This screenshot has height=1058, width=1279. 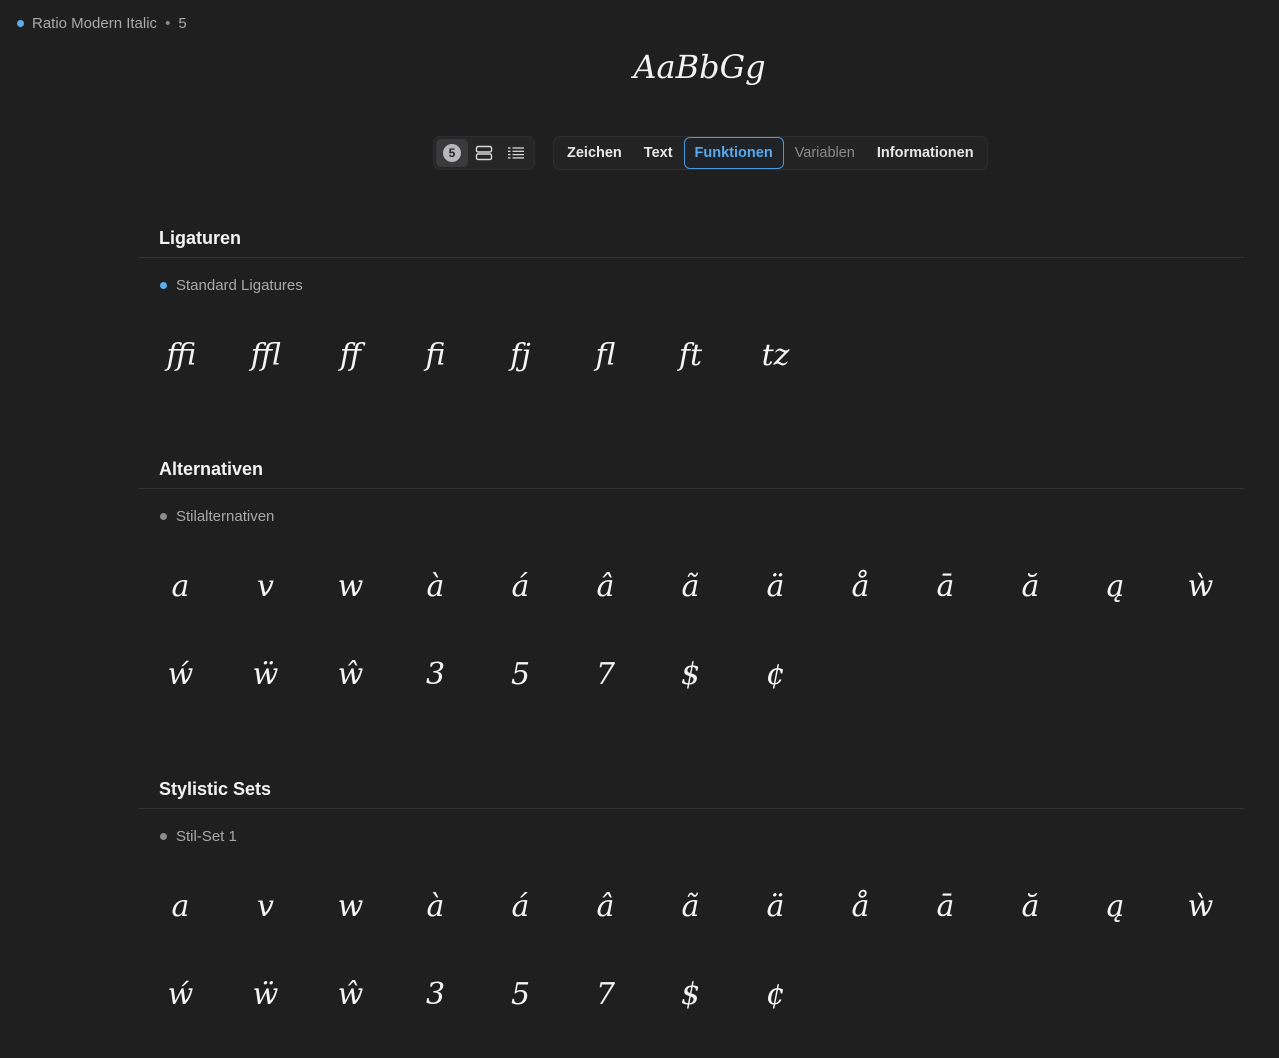 What do you see at coordinates (265, 356) in the screenshot?
I see `glyph-cell: ﬄ` at bounding box center [265, 356].